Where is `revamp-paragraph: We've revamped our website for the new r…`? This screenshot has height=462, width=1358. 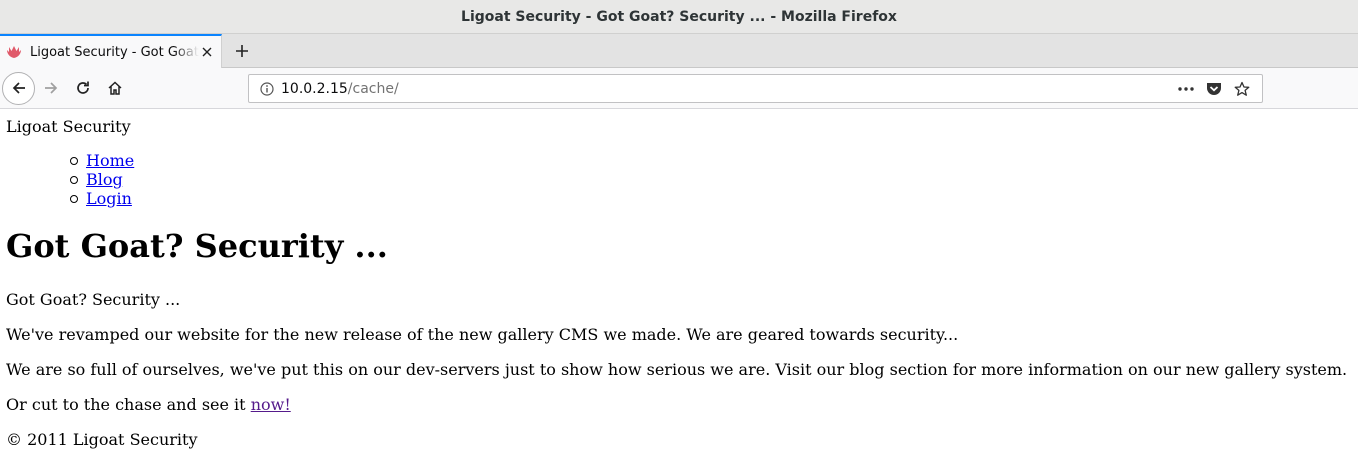 revamp-paragraph: We've revamped our website for the new r… is located at coordinates (482, 334).